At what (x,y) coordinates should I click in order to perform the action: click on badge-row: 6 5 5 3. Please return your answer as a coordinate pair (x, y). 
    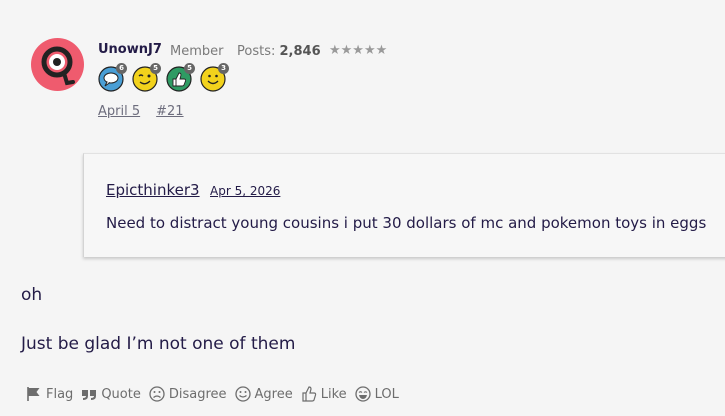
    Looking at the image, I should click on (163, 77).